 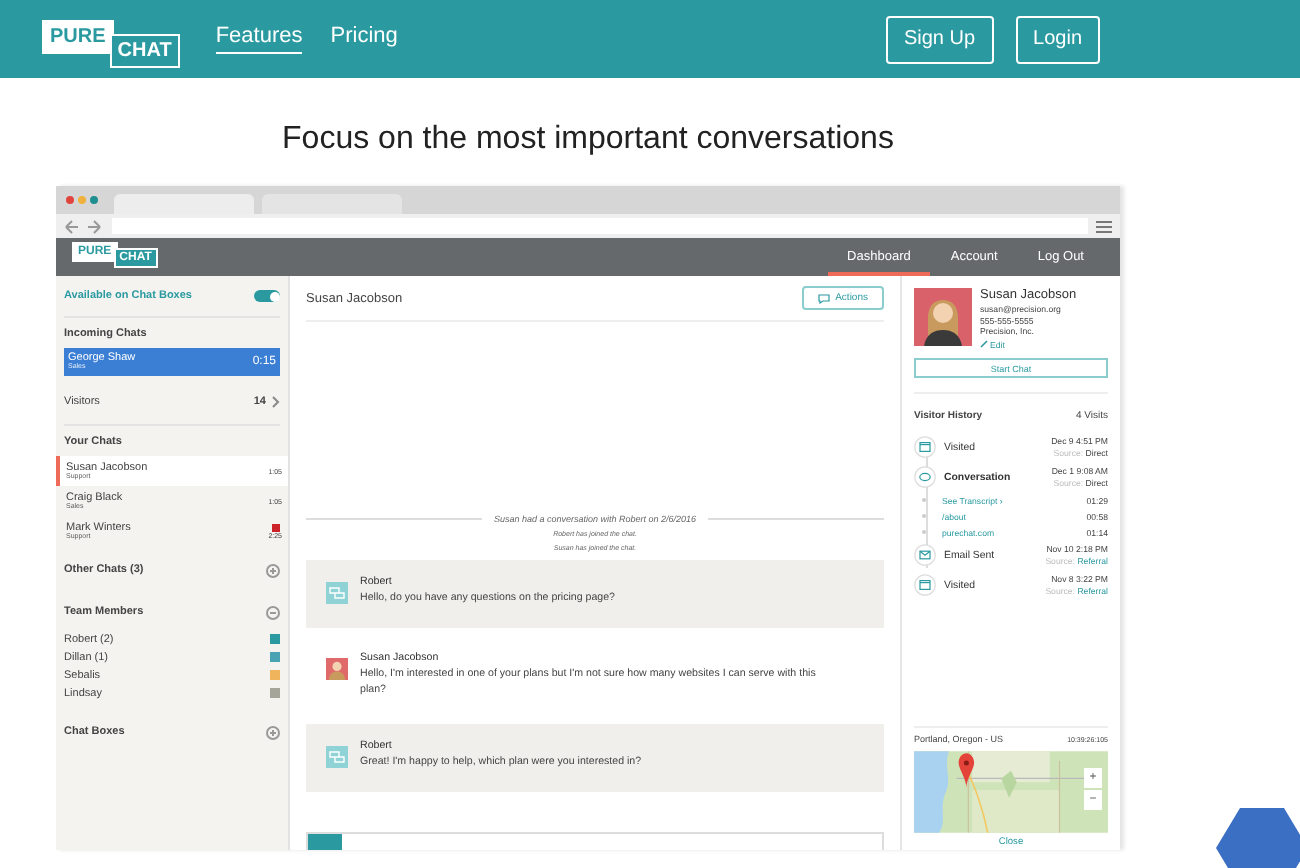 I want to click on envelope-icon, so click(x=925, y=555).